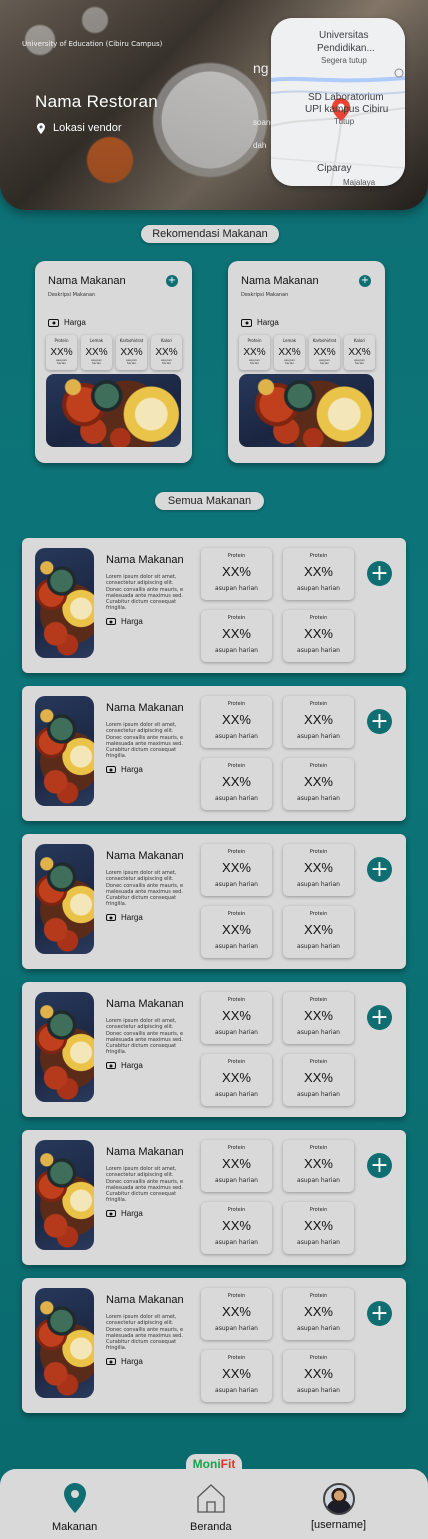 Image resolution: width=428 pixels, height=1539 pixels. Describe the element at coordinates (75, 1527) in the screenshot. I see `nav-makanan-label: Makanan` at that location.